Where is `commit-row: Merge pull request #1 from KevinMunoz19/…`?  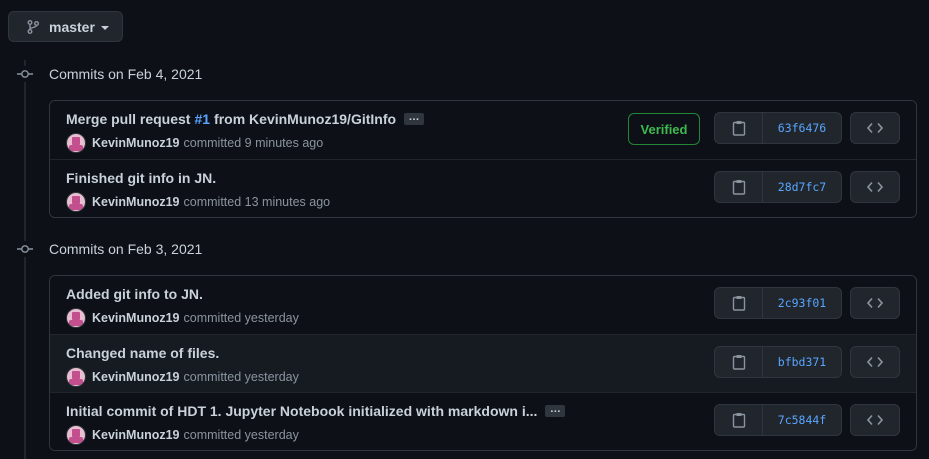
commit-row: Merge pull request #1 from KevinMunoz19/… is located at coordinates (483, 130).